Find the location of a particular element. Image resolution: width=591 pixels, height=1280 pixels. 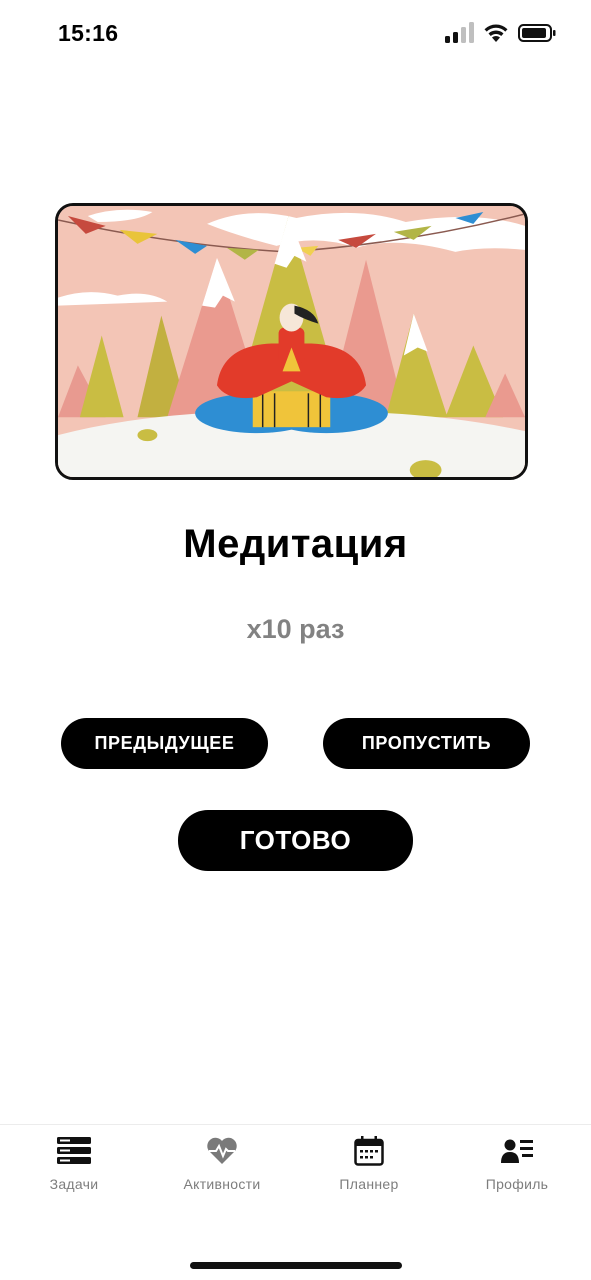

calendar-icon is located at coordinates (369, 1151).